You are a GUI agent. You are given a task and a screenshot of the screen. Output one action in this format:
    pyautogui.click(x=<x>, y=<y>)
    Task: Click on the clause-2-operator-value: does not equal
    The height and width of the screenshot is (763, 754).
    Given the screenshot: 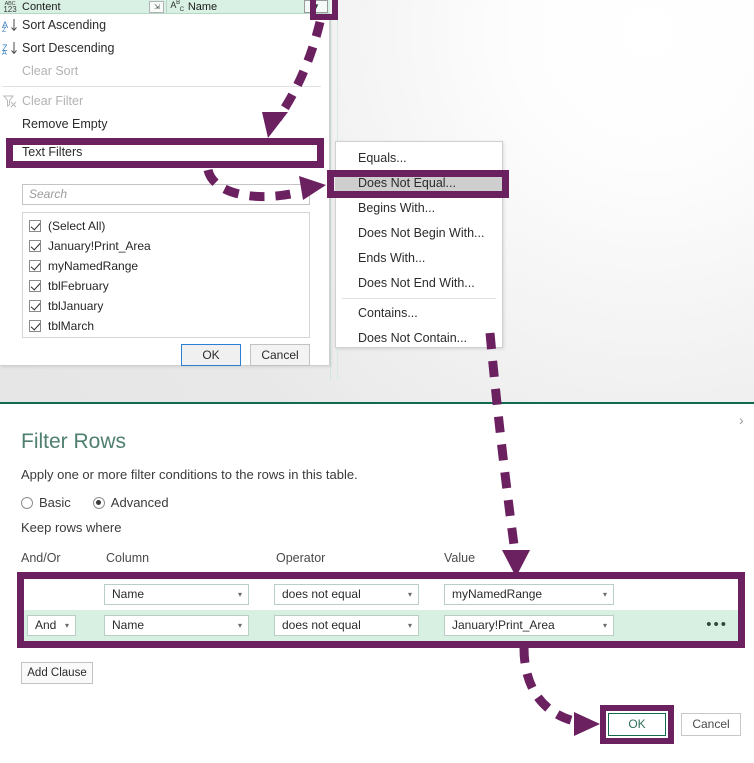 What is the action you would take?
    pyautogui.click(x=321, y=625)
    